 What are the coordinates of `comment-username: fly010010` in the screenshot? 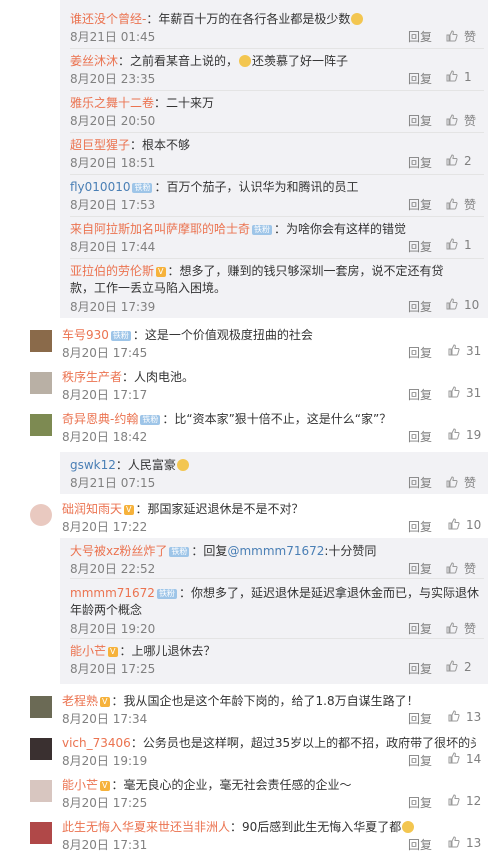 It's located at (100, 187).